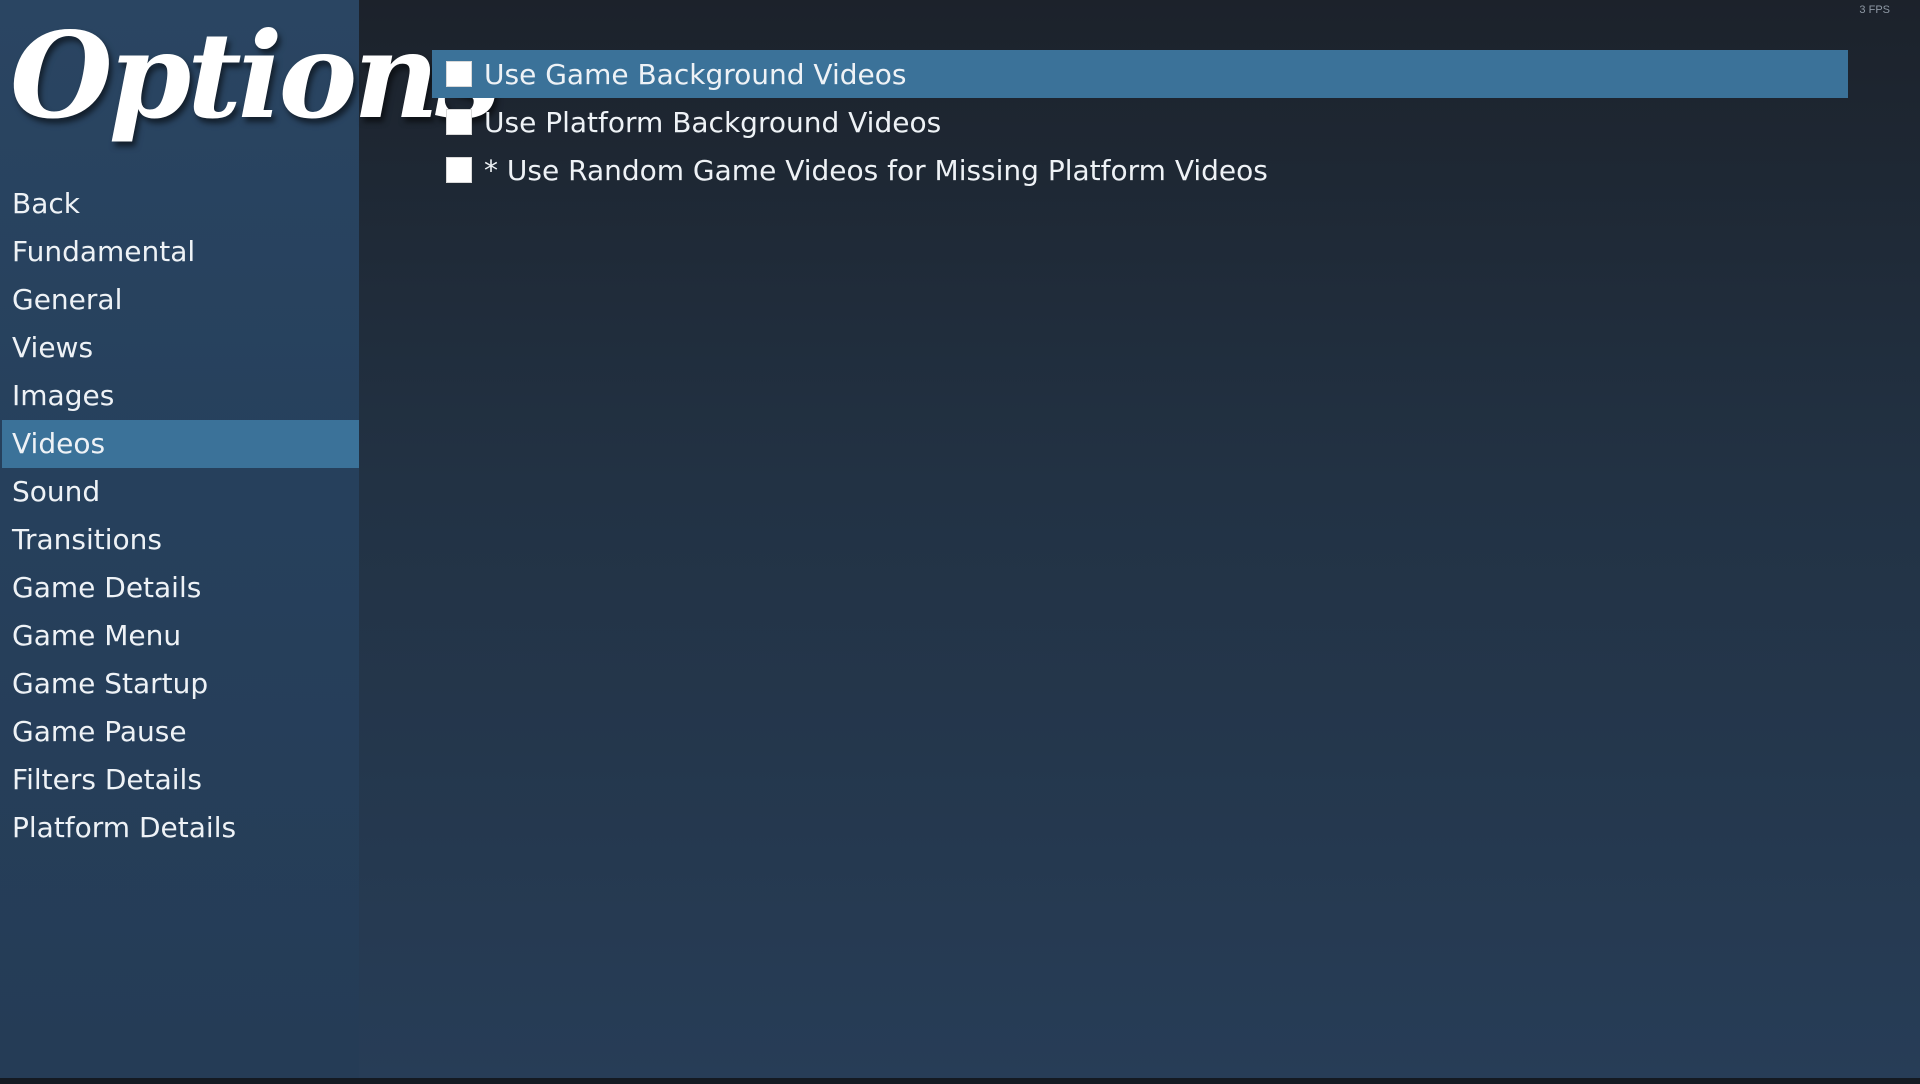 The image size is (1920, 1084). Describe the element at coordinates (713, 122) in the screenshot. I see `option-label: Use Platform Background Videos` at that location.